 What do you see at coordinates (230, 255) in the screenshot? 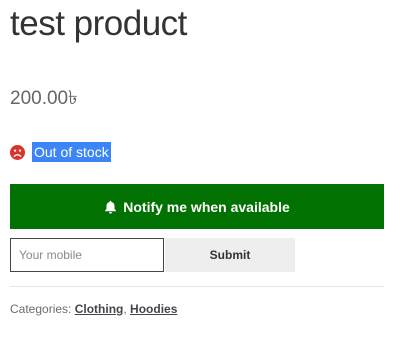
I see `submit-button: Submit` at bounding box center [230, 255].